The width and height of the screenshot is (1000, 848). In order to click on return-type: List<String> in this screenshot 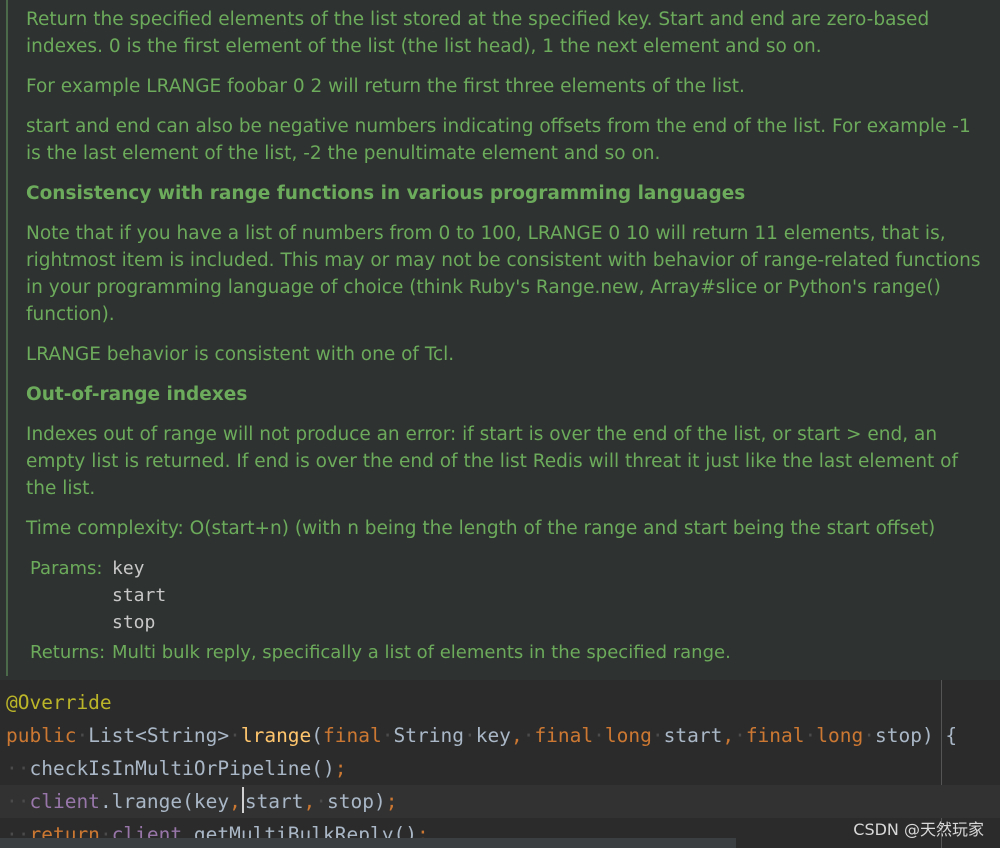, I will do `click(159, 735)`.